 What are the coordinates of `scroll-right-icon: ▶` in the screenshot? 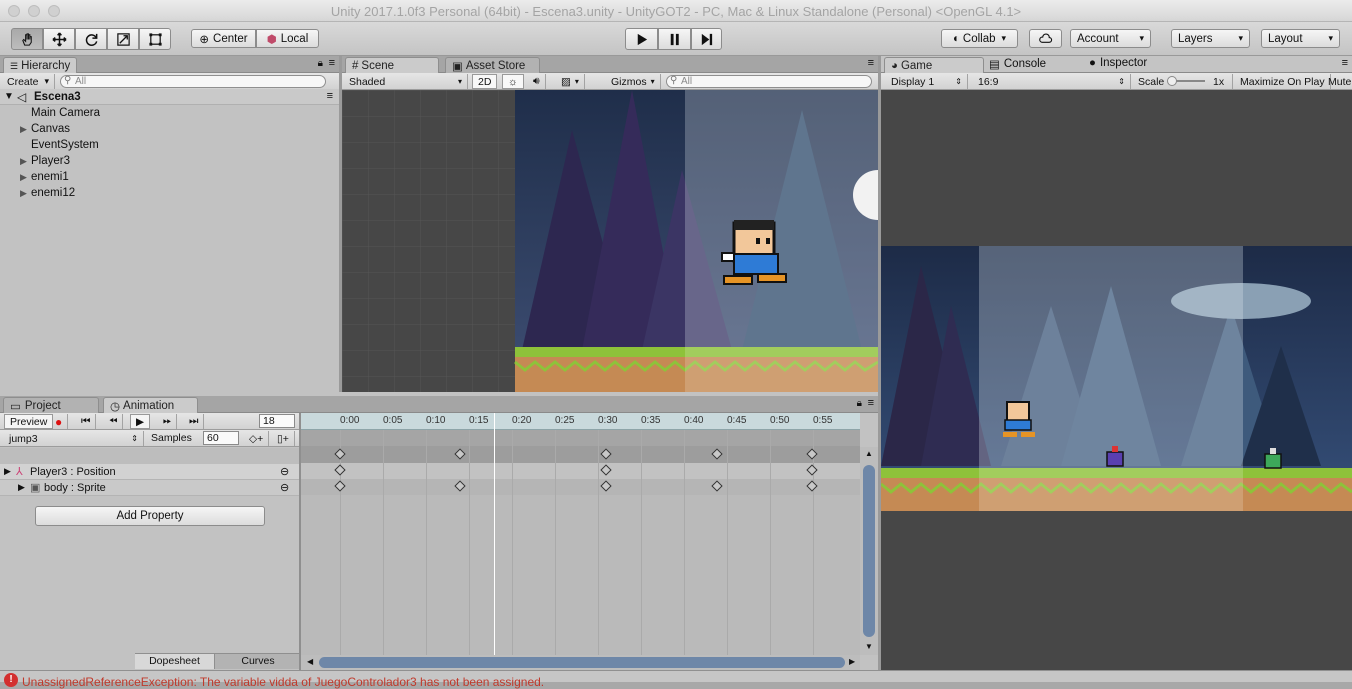 It's located at (852, 661).